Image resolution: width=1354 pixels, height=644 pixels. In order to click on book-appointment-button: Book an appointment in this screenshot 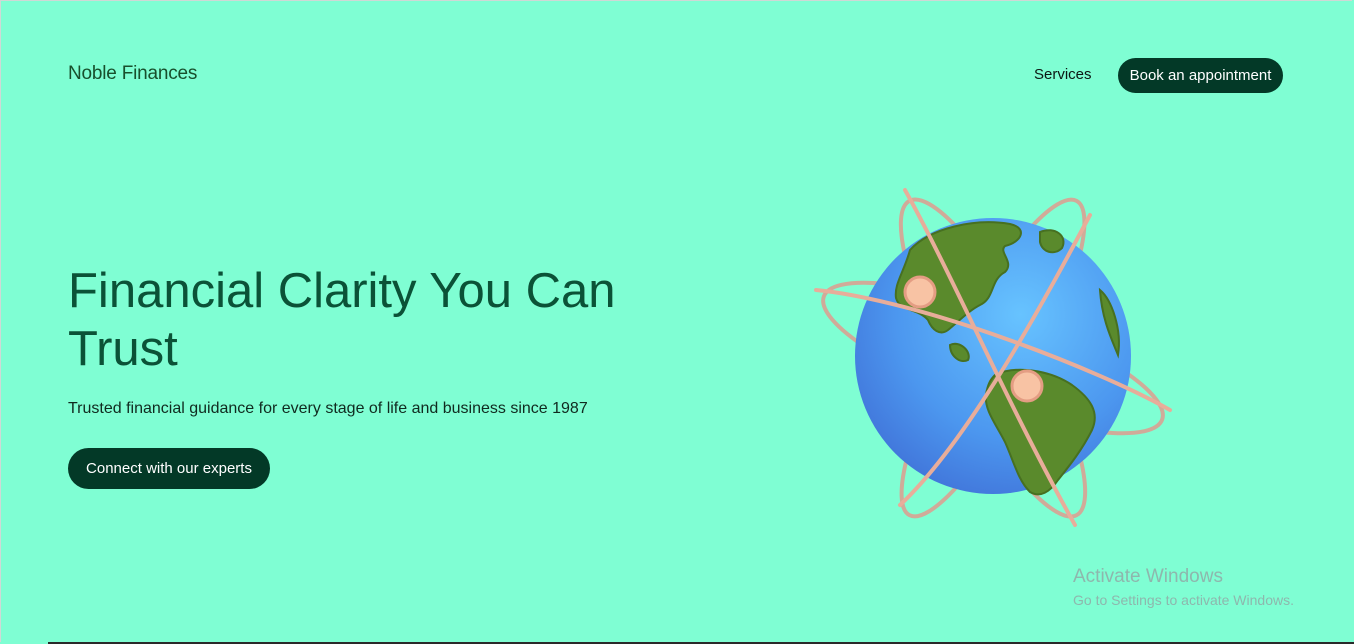, I will do `click(1200, 75)`.